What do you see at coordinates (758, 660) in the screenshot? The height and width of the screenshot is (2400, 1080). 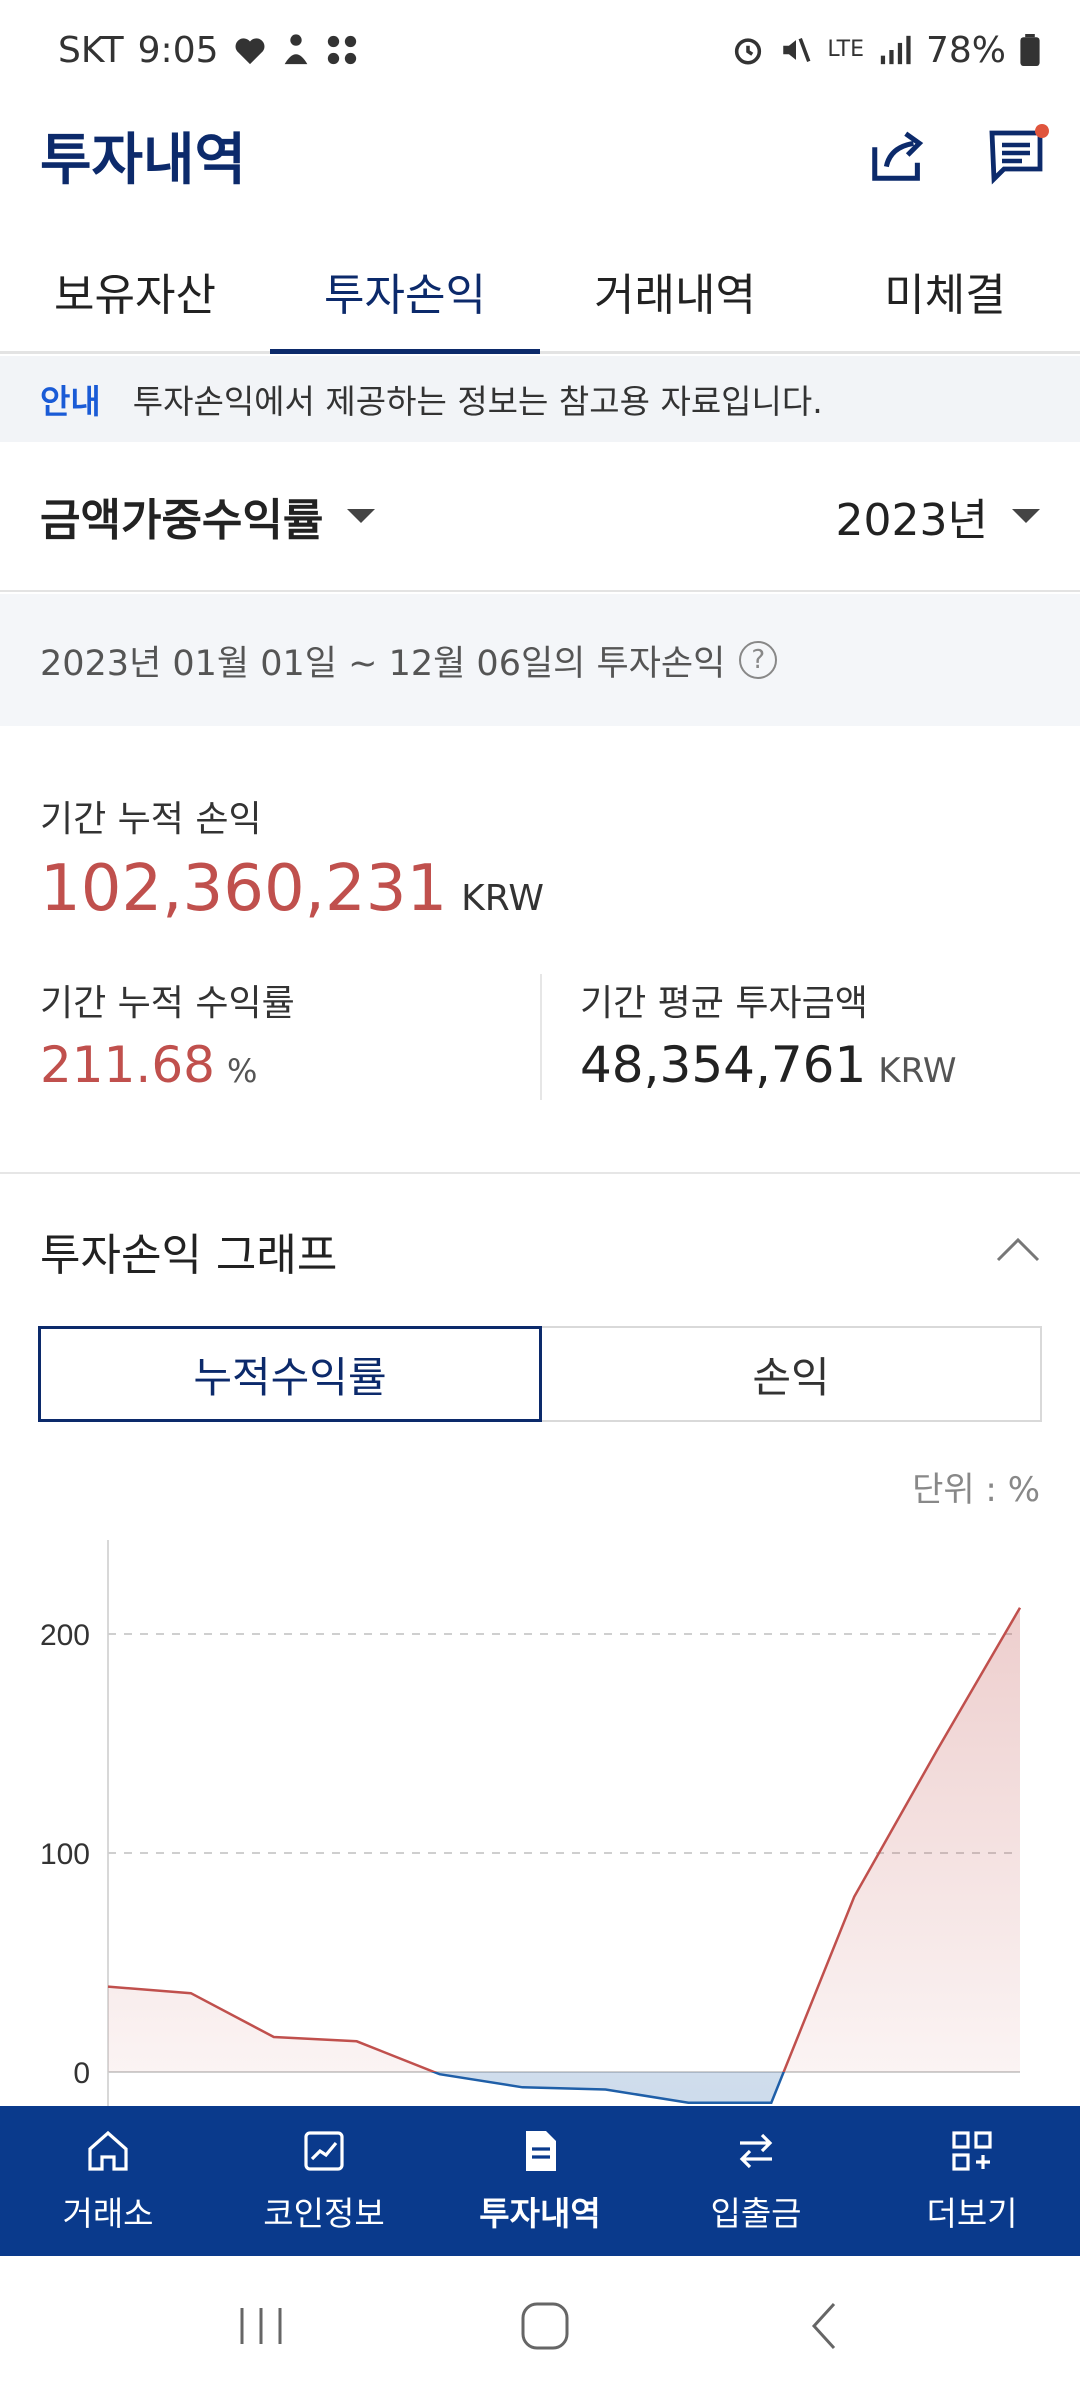 I see `help-icon: ?` at bounding box center [758, 660].